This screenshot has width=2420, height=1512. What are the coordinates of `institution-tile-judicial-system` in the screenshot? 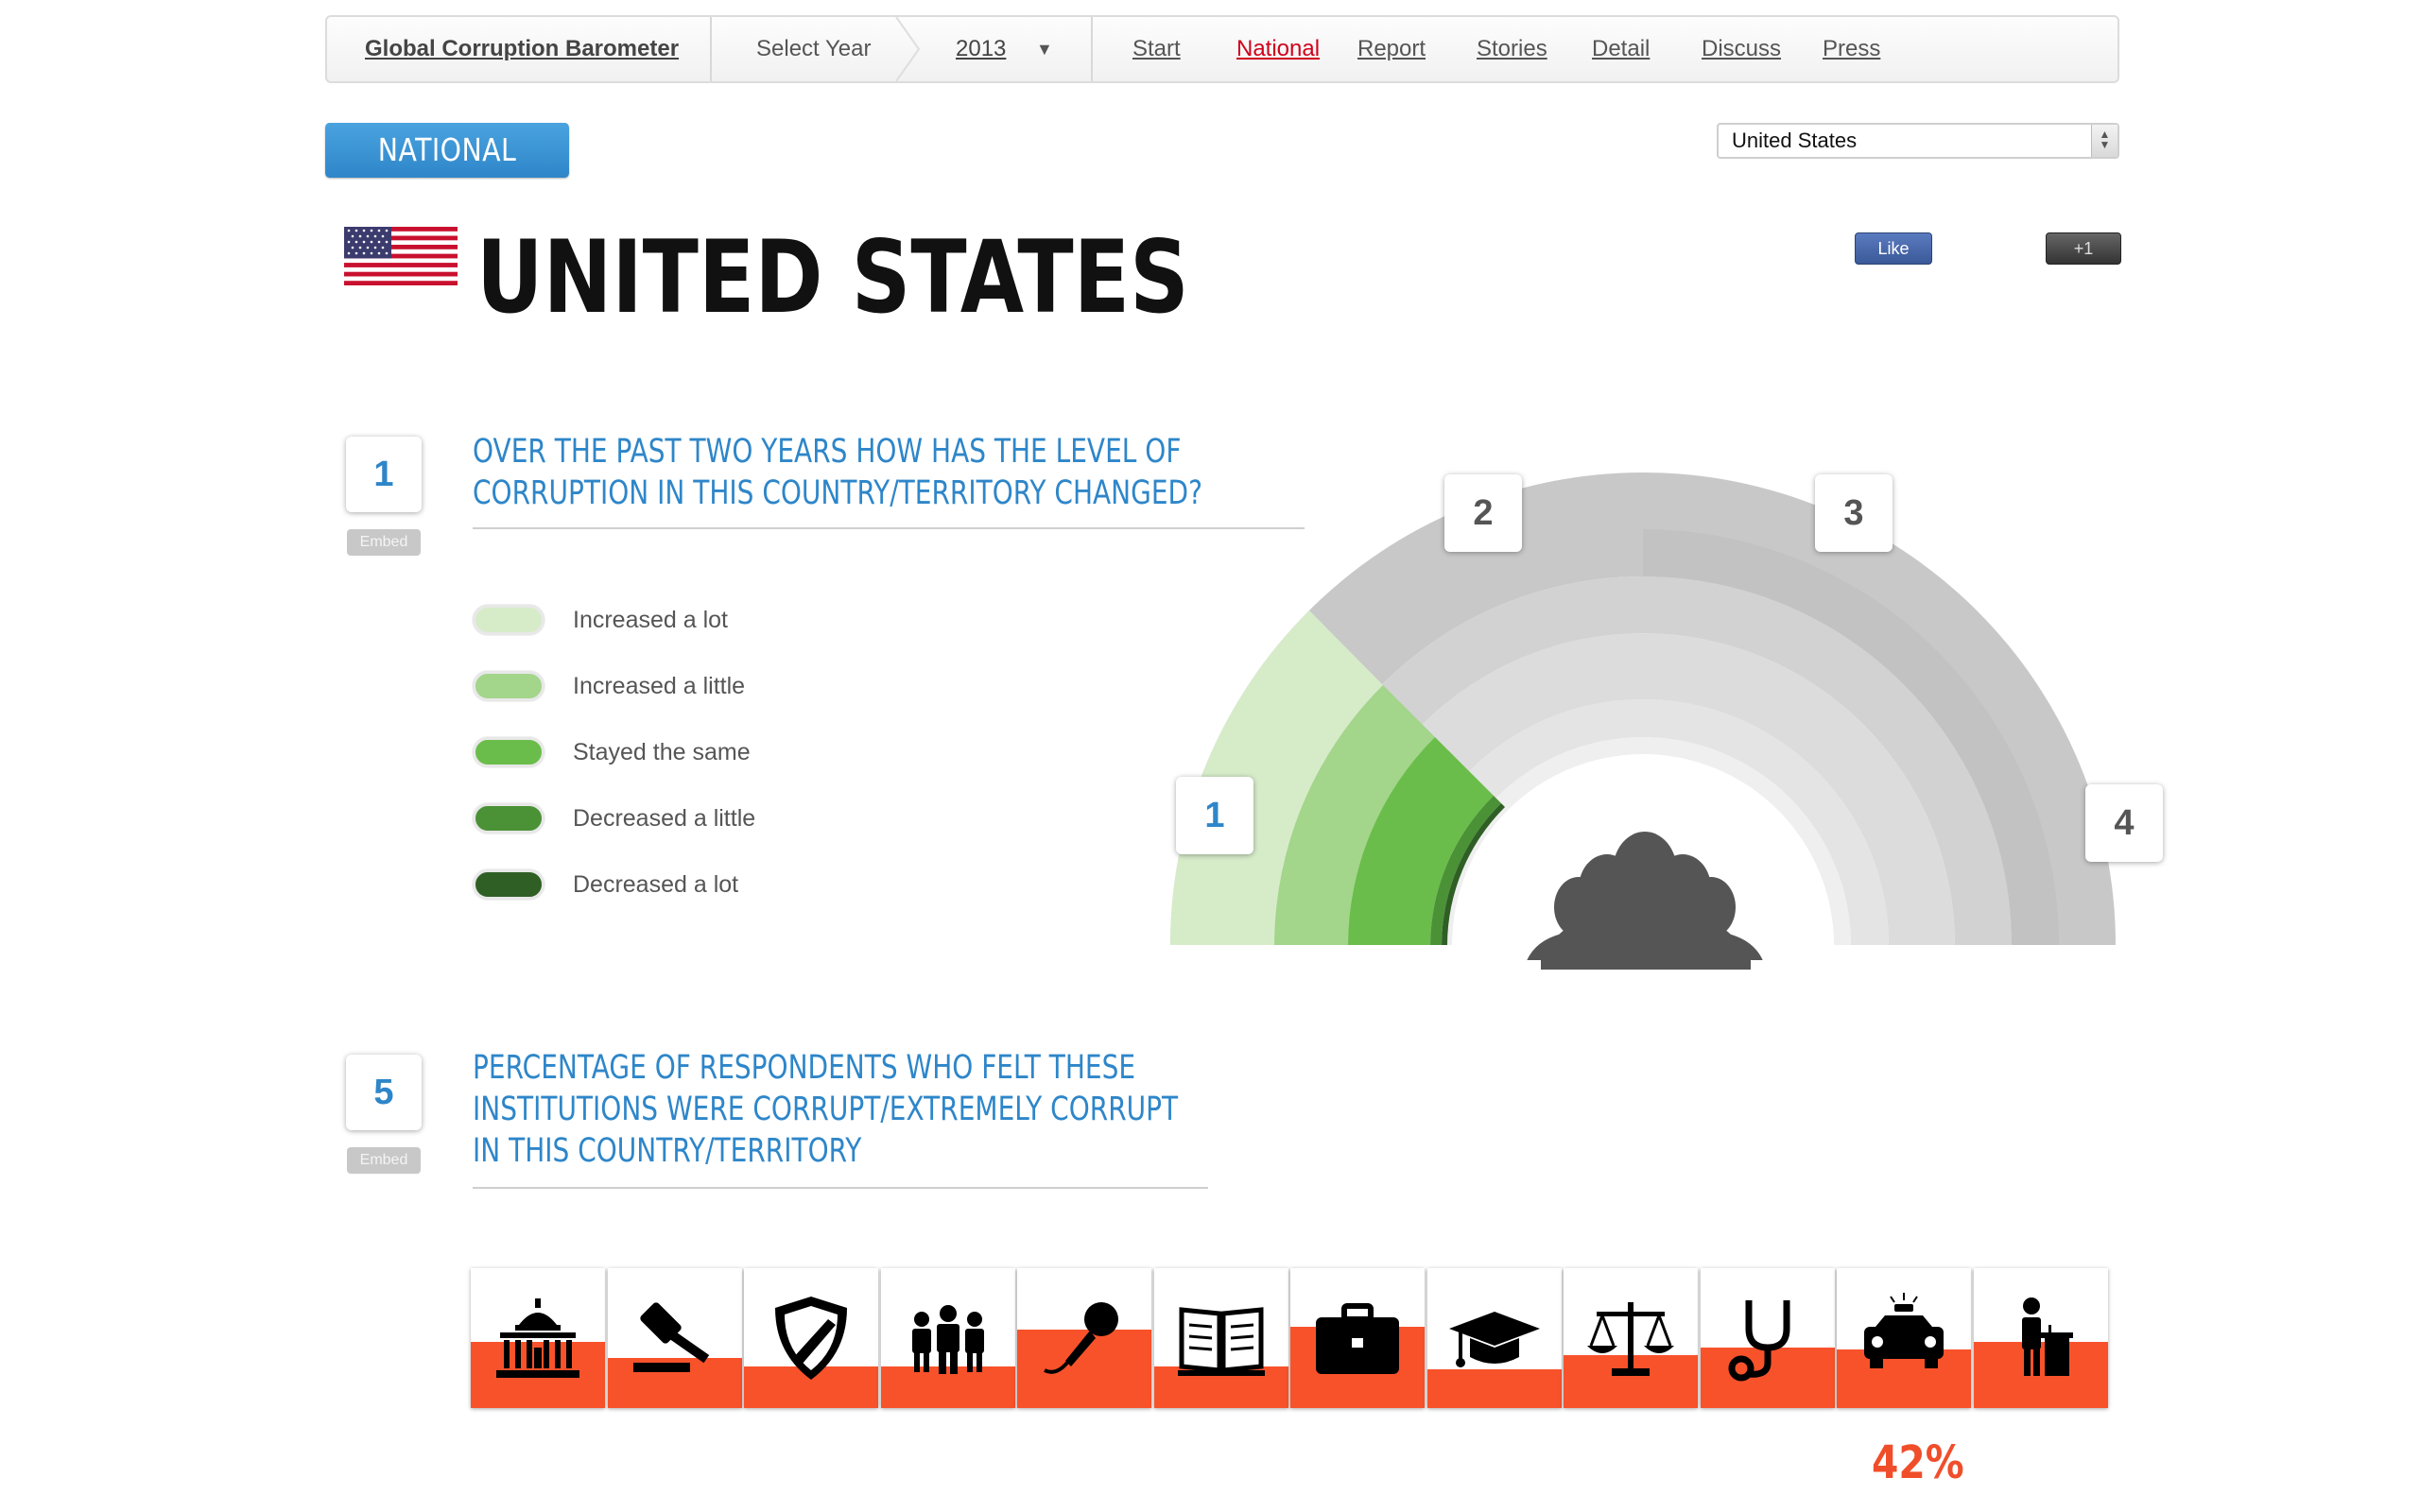 It's located at (1631, 1338).